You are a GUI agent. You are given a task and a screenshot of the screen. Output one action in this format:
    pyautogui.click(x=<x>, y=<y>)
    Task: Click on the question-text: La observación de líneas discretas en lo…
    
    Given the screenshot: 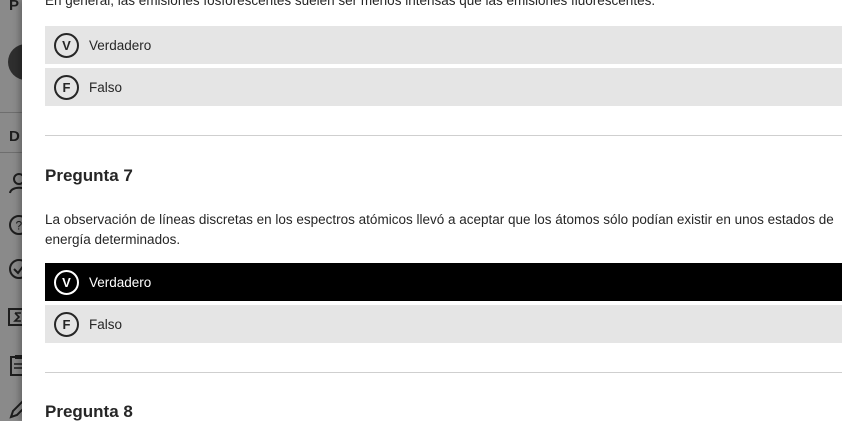 What is the action you would take?
    pyautogui.click(x=439, y=229)
    